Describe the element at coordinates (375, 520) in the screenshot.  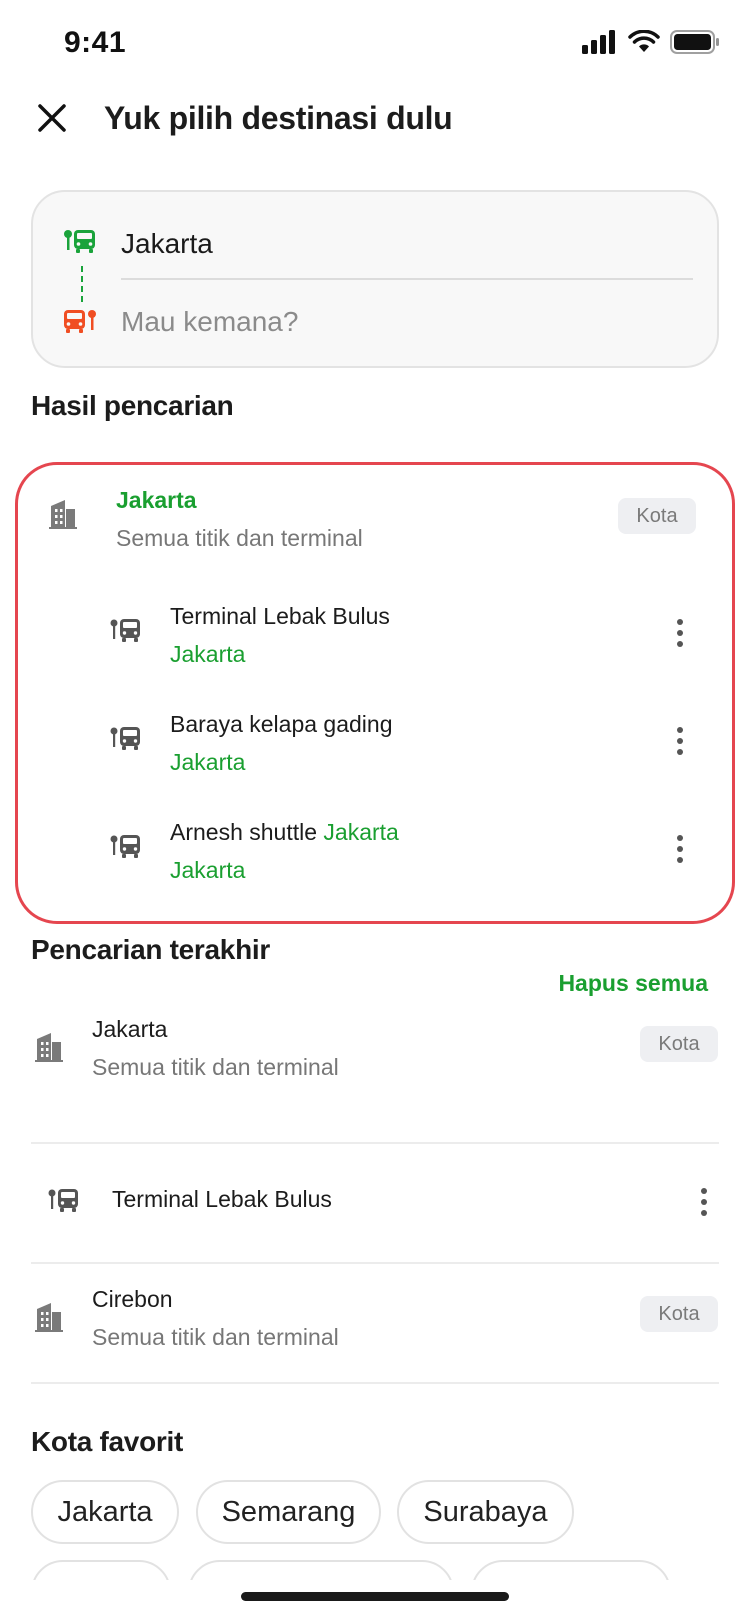
I see `result-city-row: Jakarta Semua titik dan terminal Kota` at that location.